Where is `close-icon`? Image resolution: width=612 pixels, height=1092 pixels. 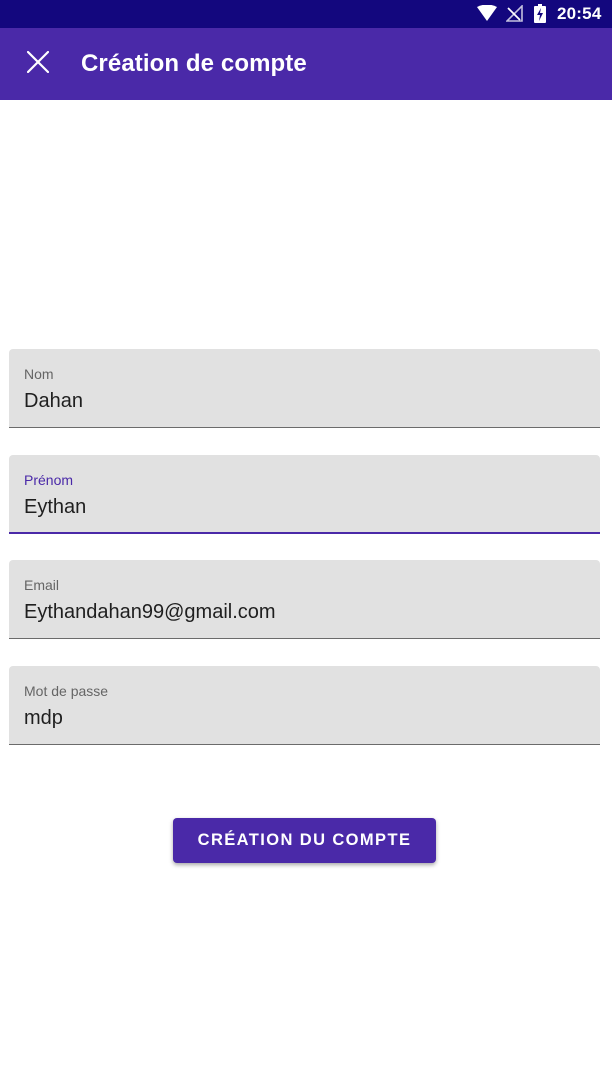
close-icon is located at coordinates (38, 64).